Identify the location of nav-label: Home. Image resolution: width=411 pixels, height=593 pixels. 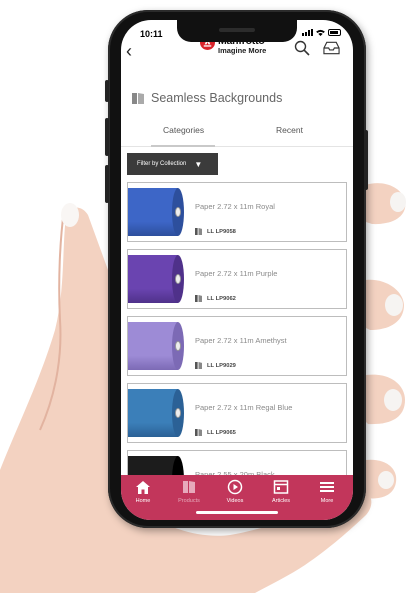
(143, 501).